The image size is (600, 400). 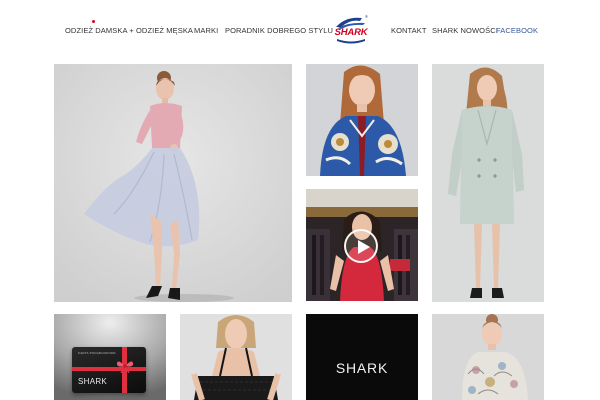 I want to click on logo-registered-mark: ®, so click(x=366, y=16).